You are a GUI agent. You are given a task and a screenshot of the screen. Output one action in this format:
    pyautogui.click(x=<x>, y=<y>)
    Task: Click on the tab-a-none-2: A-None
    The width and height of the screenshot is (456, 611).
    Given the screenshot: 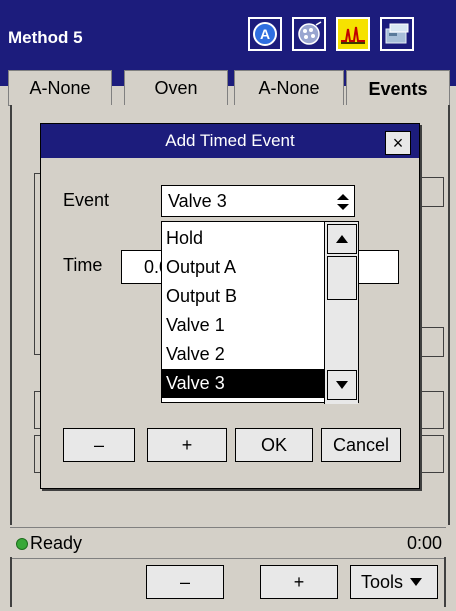 What is the action you would take?
    pyautogui.click(x=289, y=88)
    